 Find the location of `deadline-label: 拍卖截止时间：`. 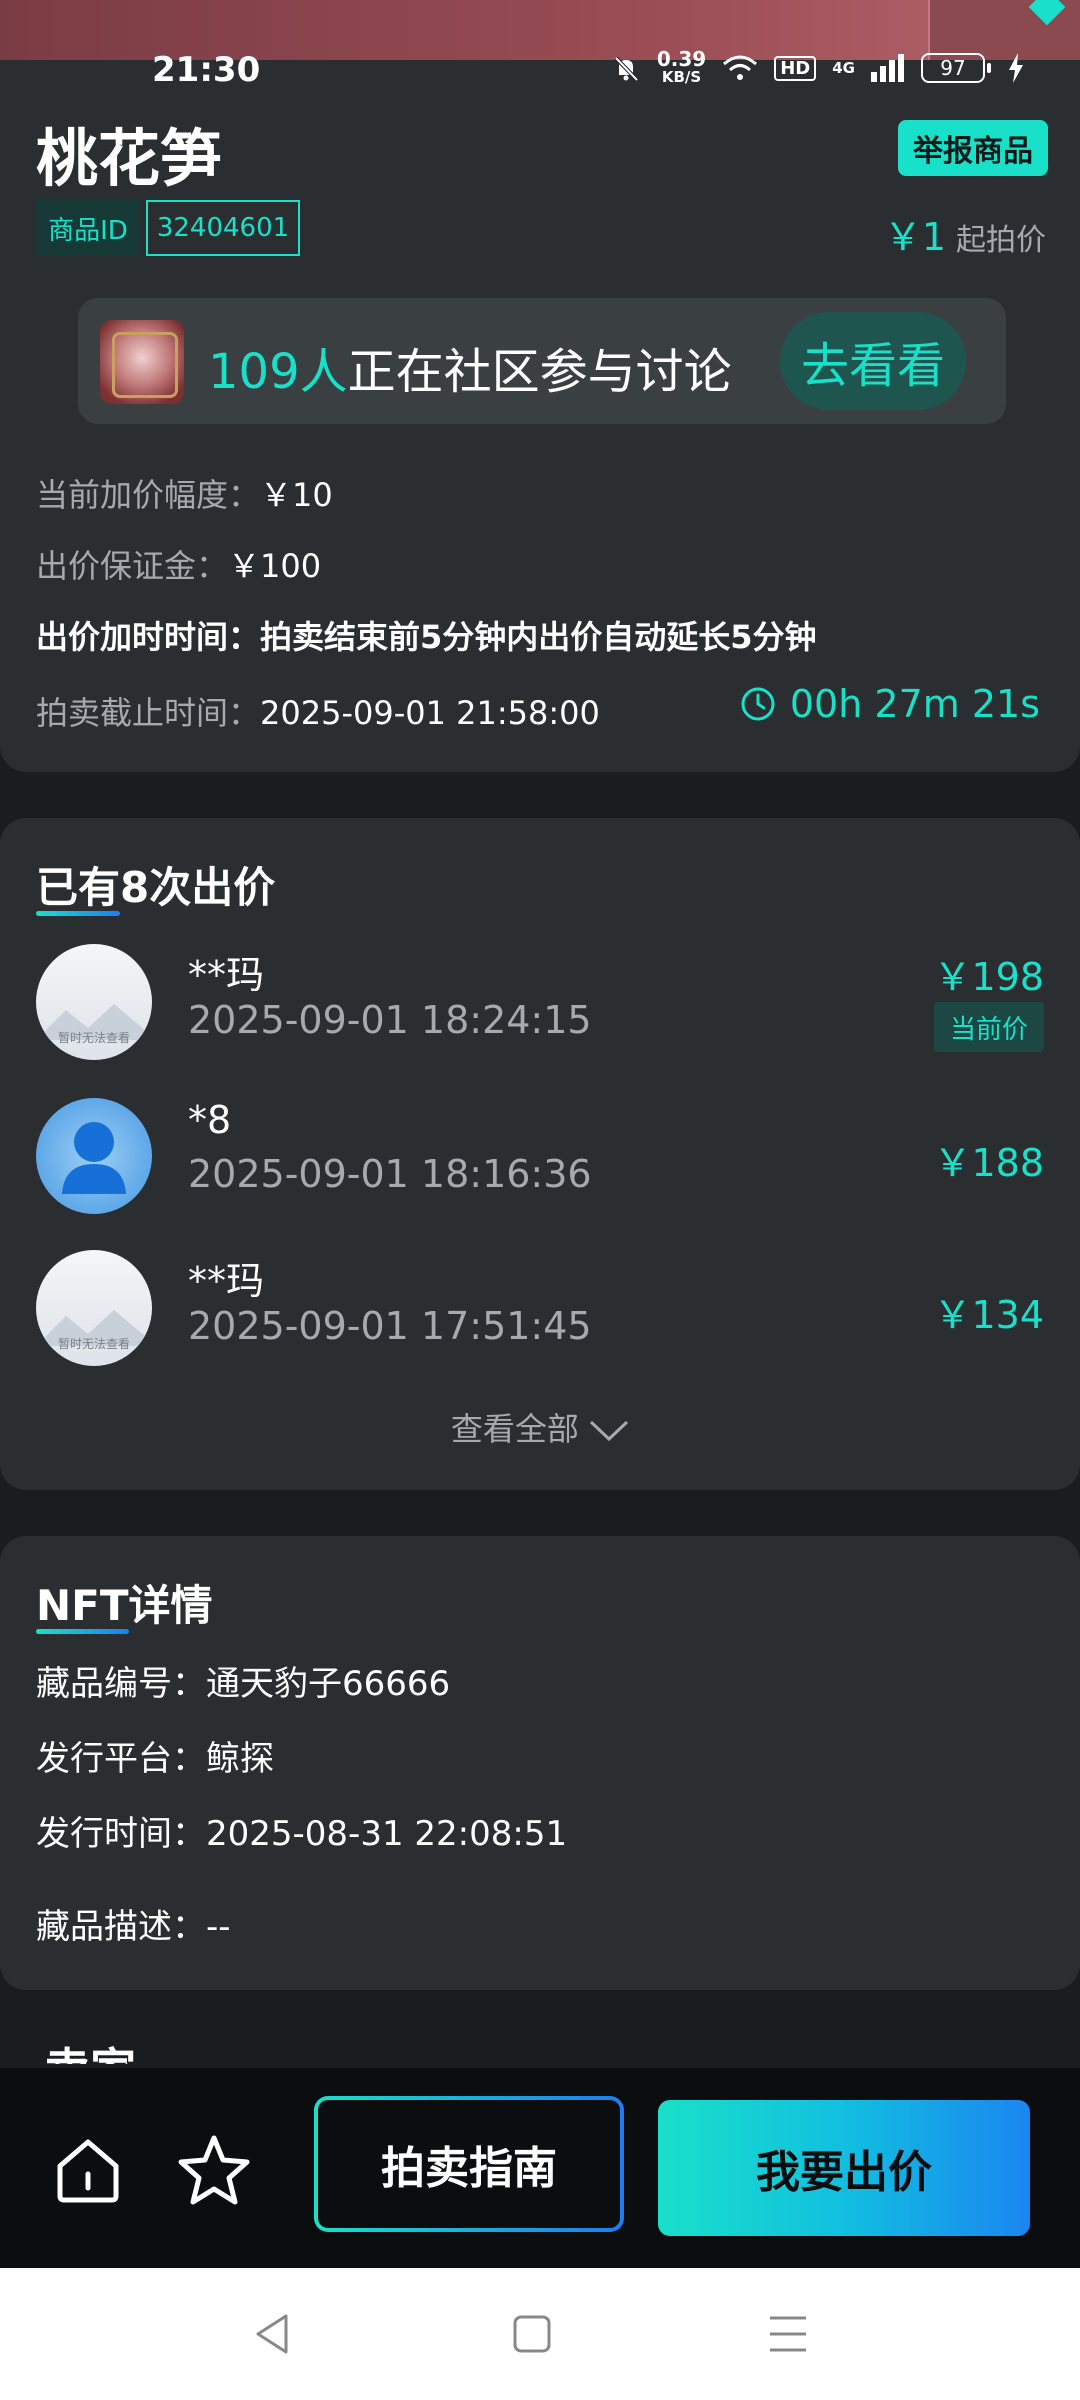

deadline-label: 拍卖截止时间： is located at coordinates (148, 713).